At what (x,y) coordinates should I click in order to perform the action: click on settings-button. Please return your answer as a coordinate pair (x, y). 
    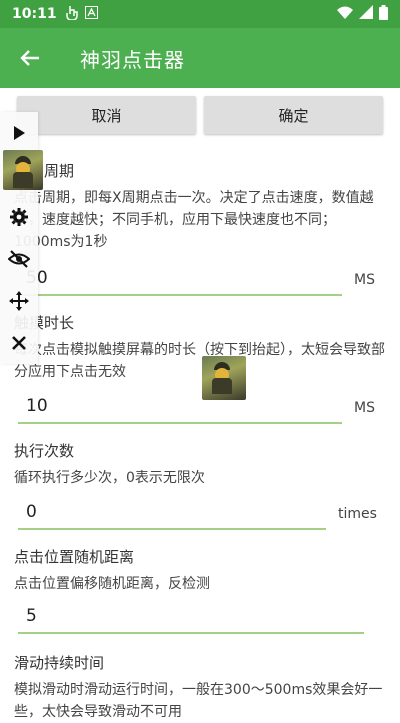
    Looking at the image, I should click on (19, 217).